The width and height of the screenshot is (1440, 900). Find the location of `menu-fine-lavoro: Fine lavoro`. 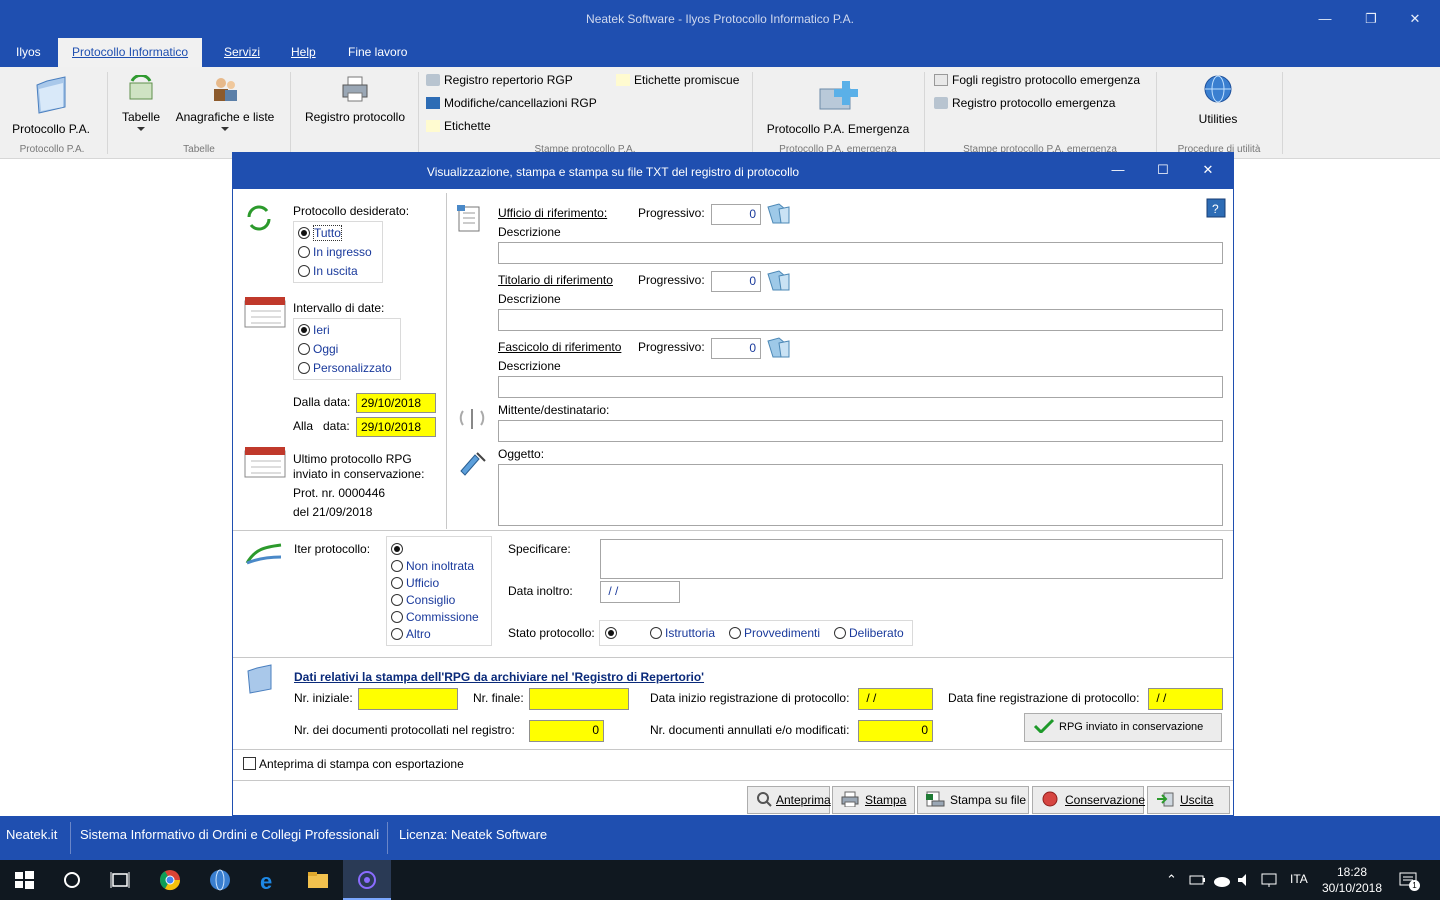

menu-fine-lavoro: Fine lavoro is located at coordinates (377, 52).